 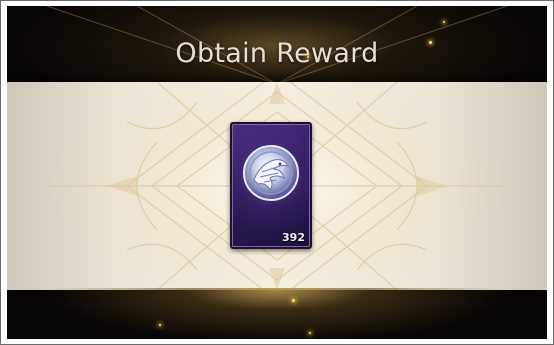 I want to click on bottom-glow, so click(x=277, y=313).